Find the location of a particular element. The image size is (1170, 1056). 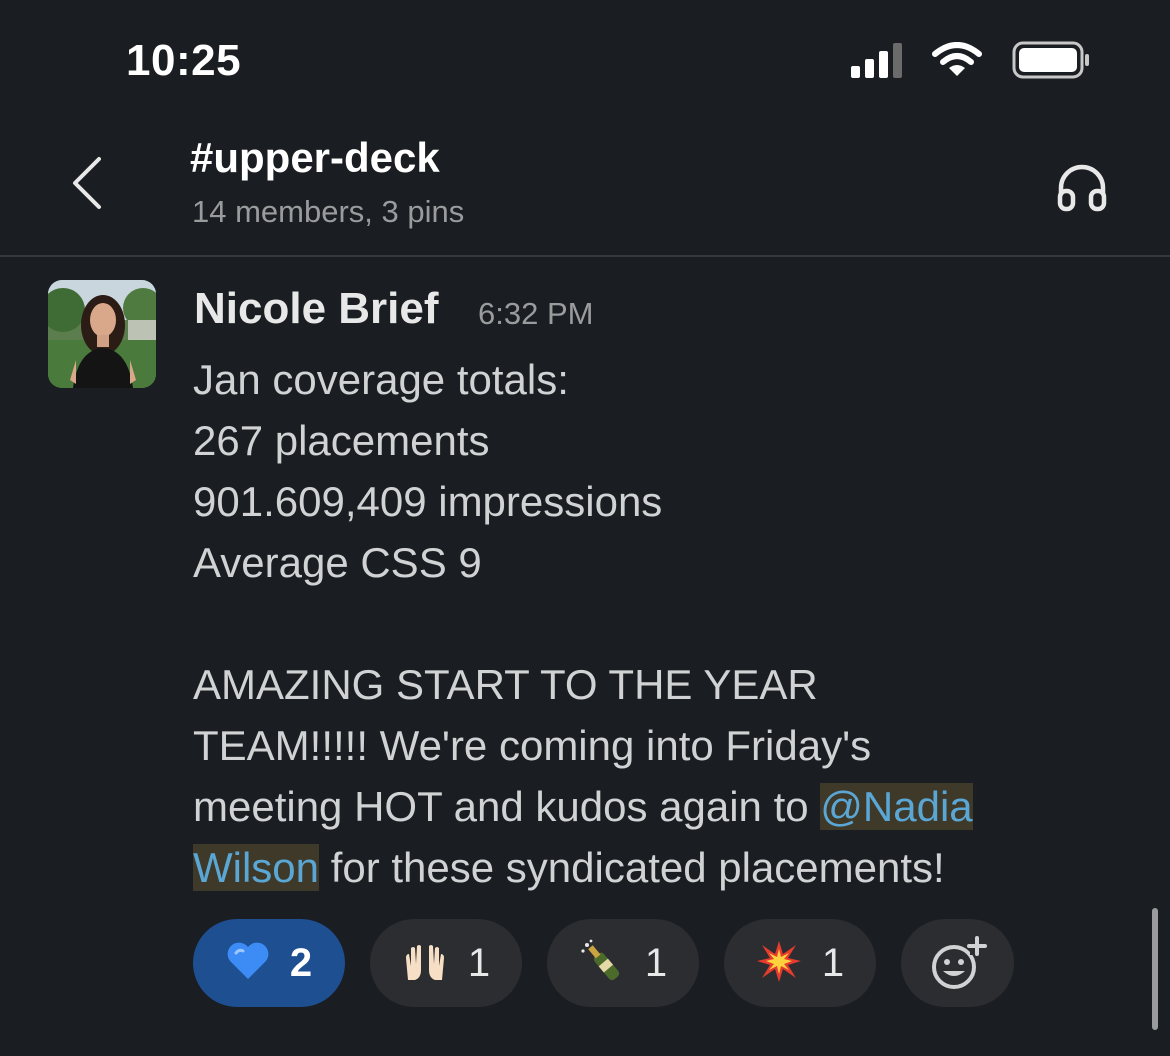

reactions-bar: 2 1 1 1 is located at coordinates (603, 963).